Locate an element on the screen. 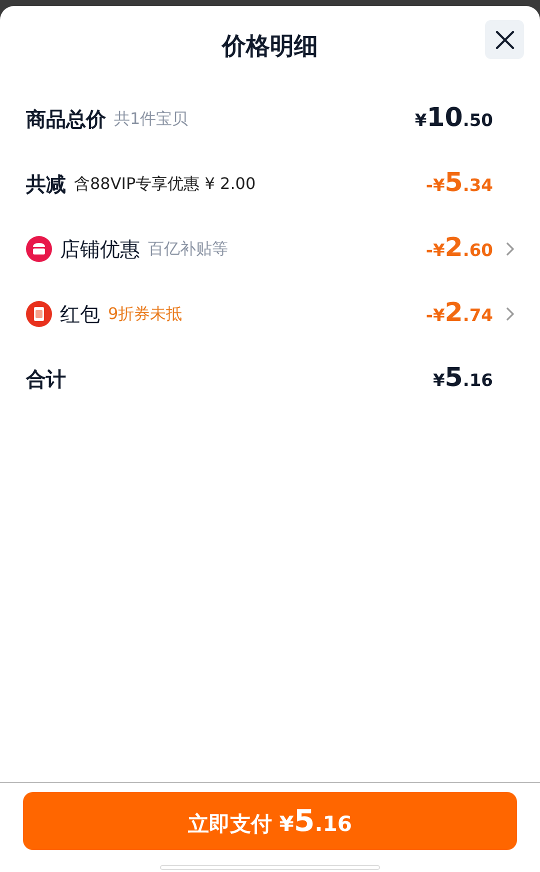  price-amount: -¥2.74 is located at coordinates (459, 313).